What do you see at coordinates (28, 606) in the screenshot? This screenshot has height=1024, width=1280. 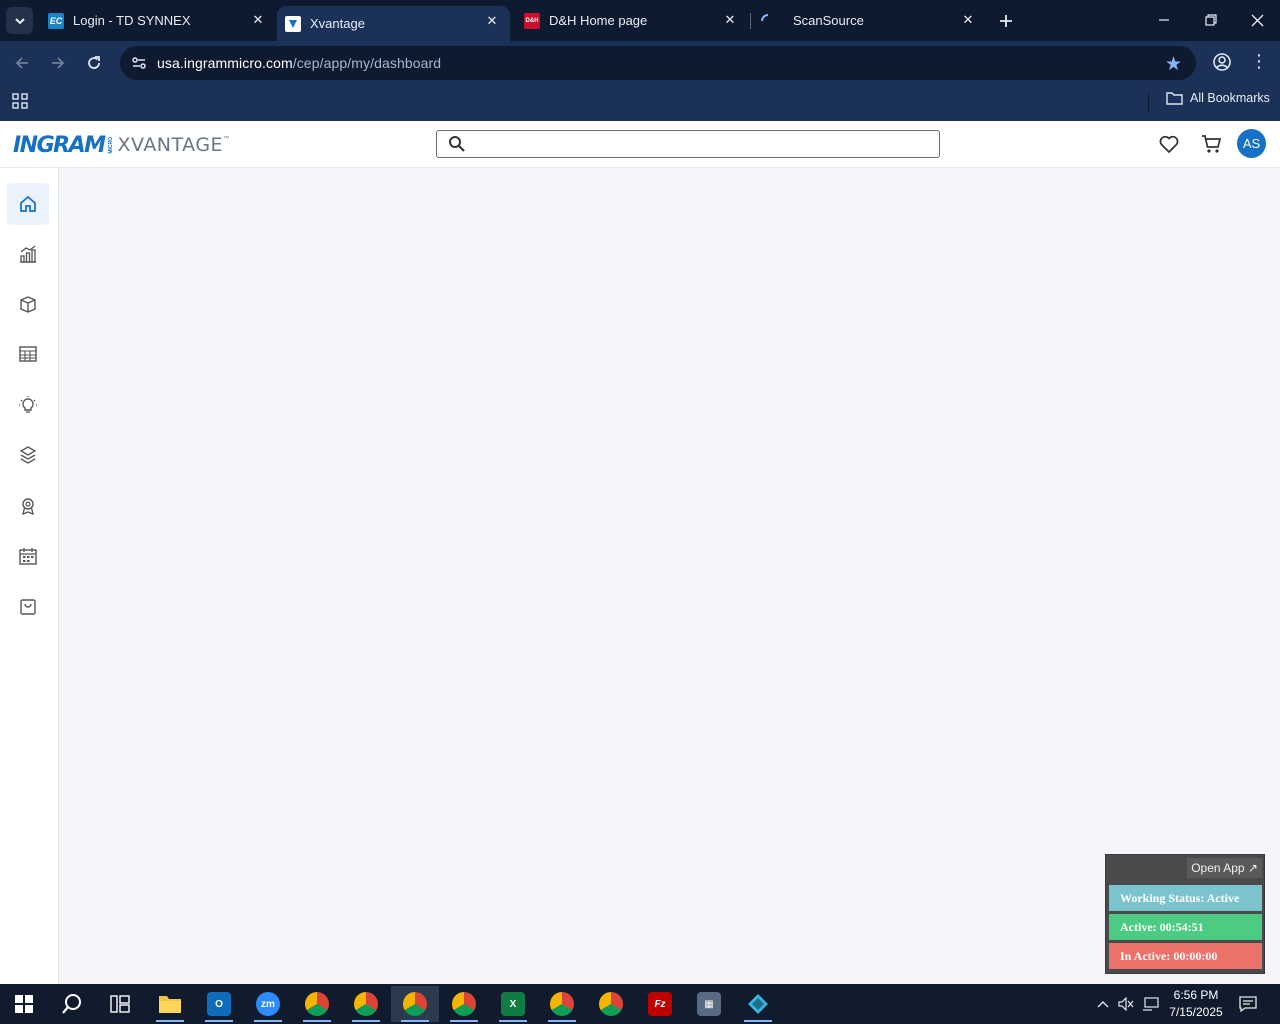 I see `sidebar-item-orders` at bounding box center [28, 606].